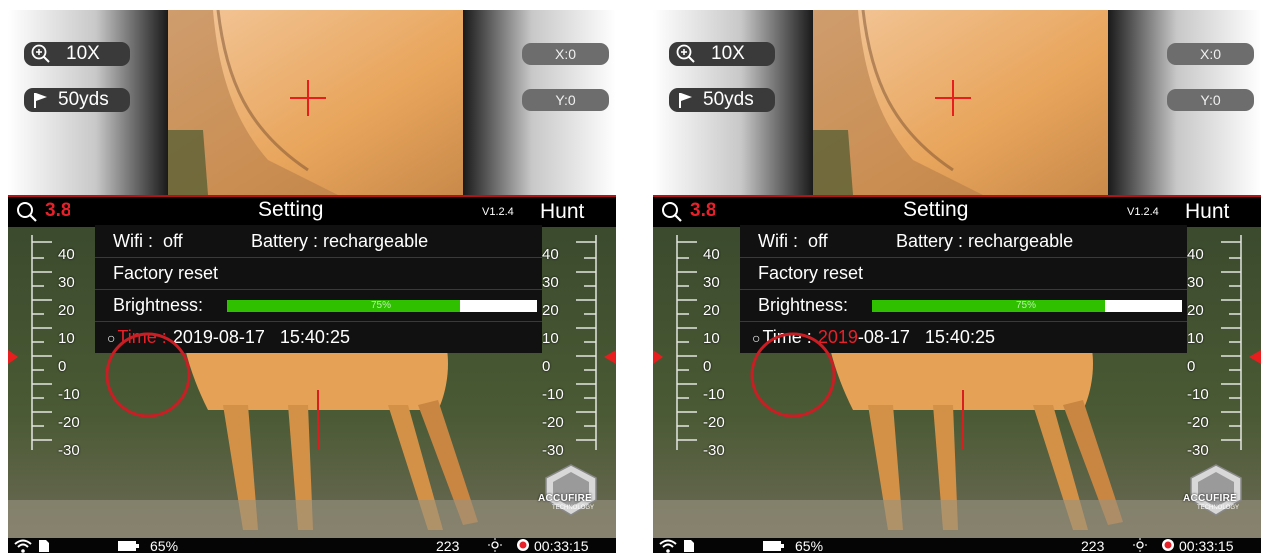  Describe the element at coordinates (448, 545) in the screenshot. I see `shot-count: 223` at that location.